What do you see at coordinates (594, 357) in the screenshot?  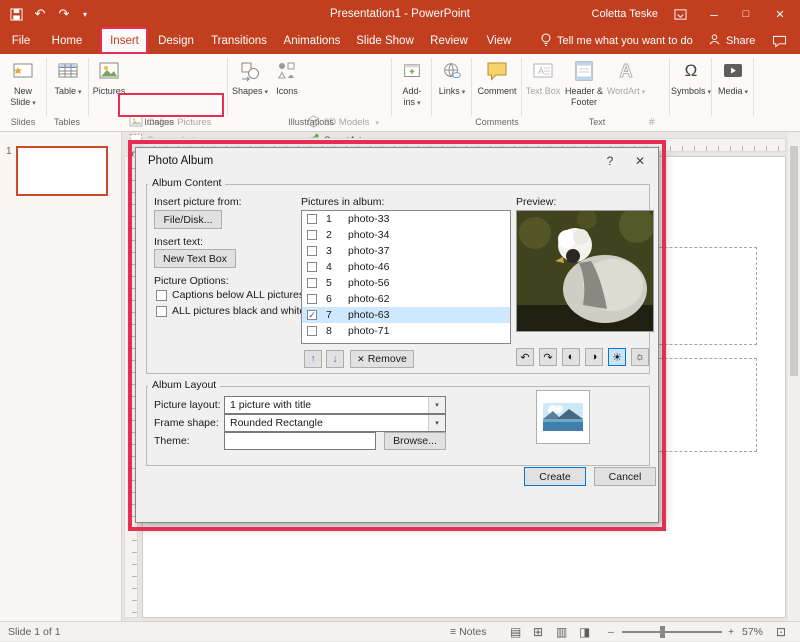 I see `contrast-down-button: ◑` at bounding box center [594, 357].